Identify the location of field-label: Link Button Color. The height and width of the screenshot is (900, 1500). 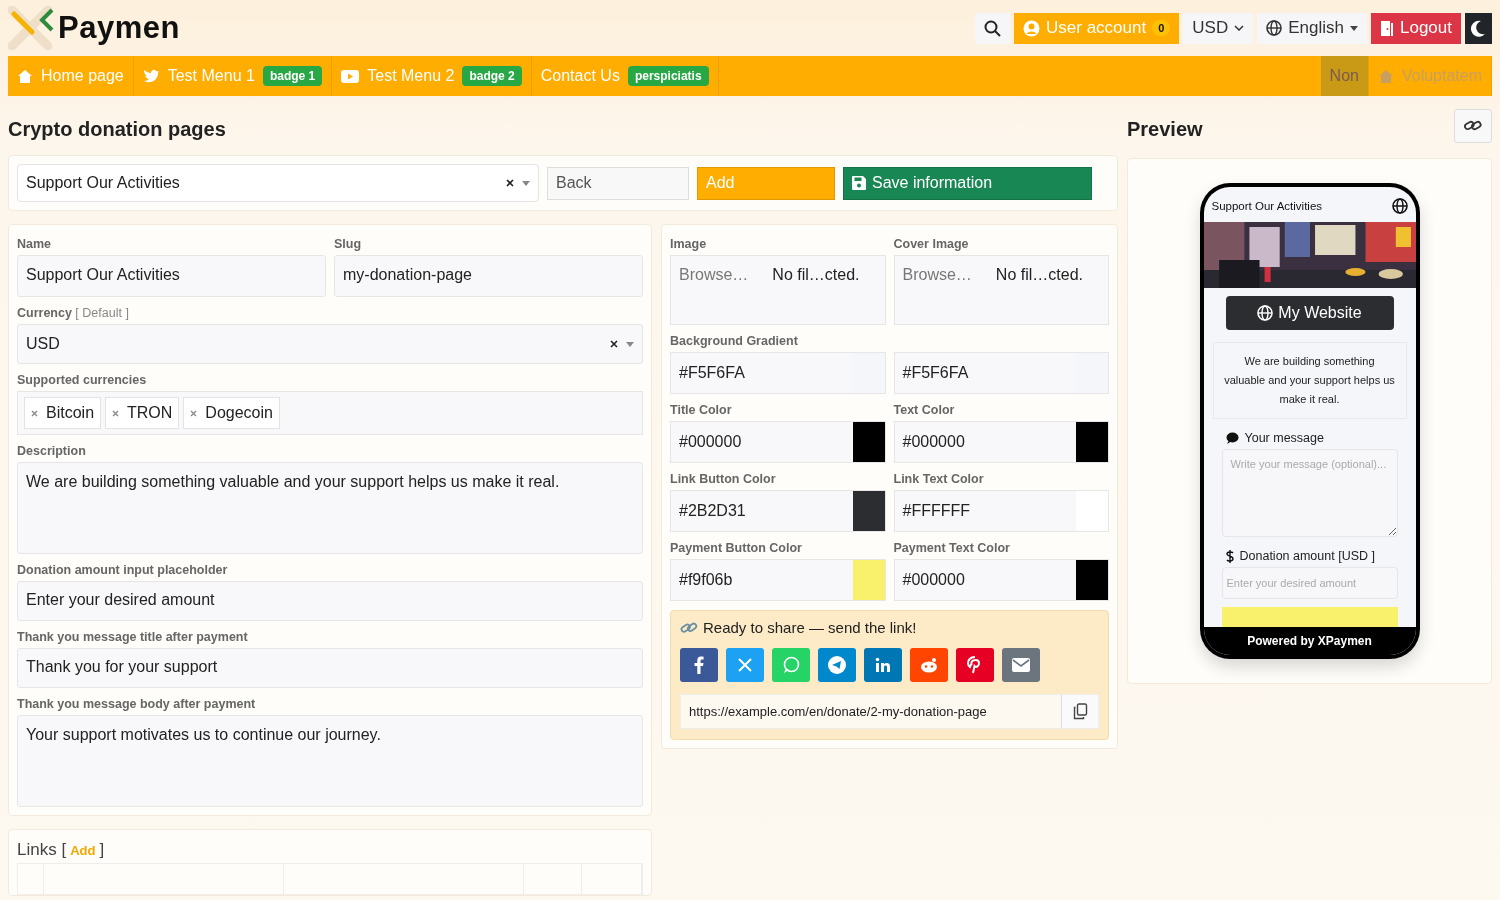
(723, 479).